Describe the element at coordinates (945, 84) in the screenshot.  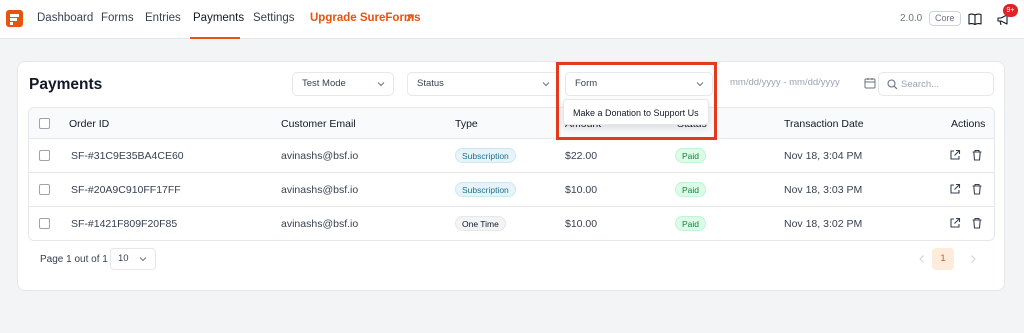
I see `search-input` at that location.